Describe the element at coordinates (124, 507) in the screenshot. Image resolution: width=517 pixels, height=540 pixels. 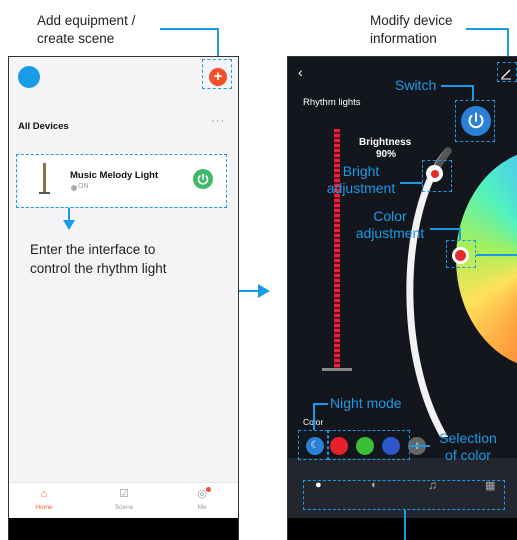
I see `tab-scene-label: Scene` at that location.